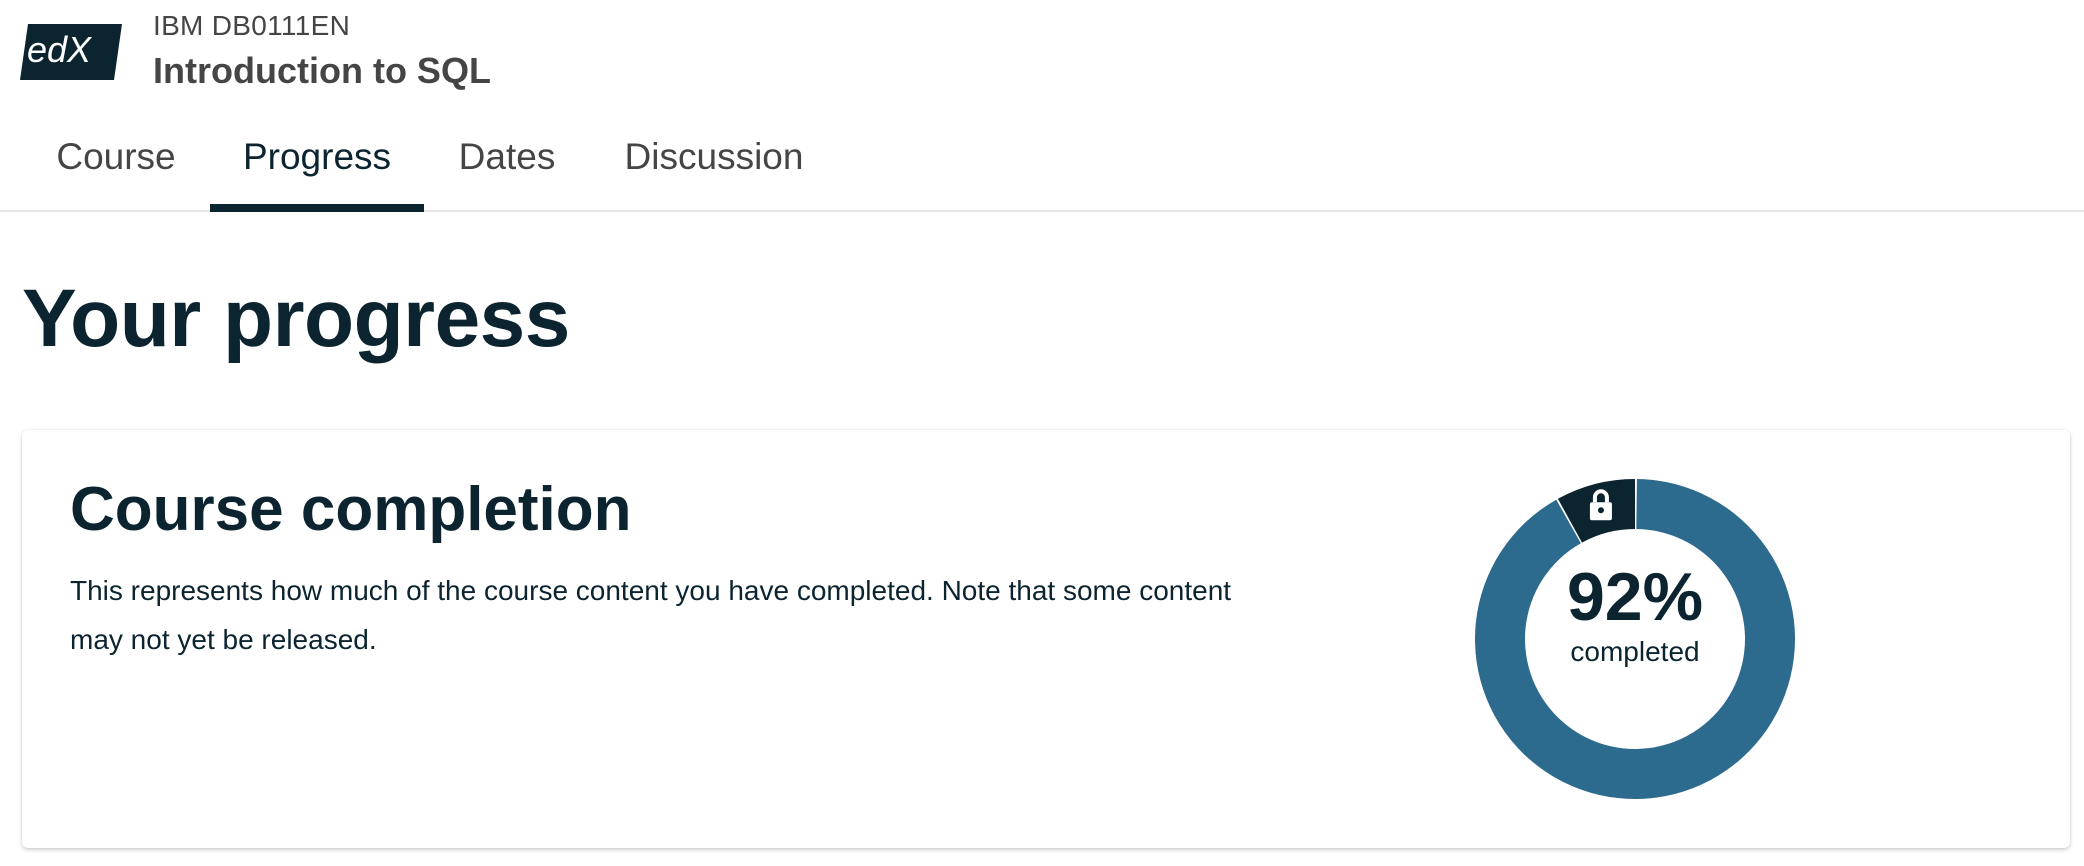 This screenshot has height=866, width=2084. What do you see at coordinates (1635, 597) in the screenshot?
I see `completion-percent: 92%` at bounding box center [1635, 597].